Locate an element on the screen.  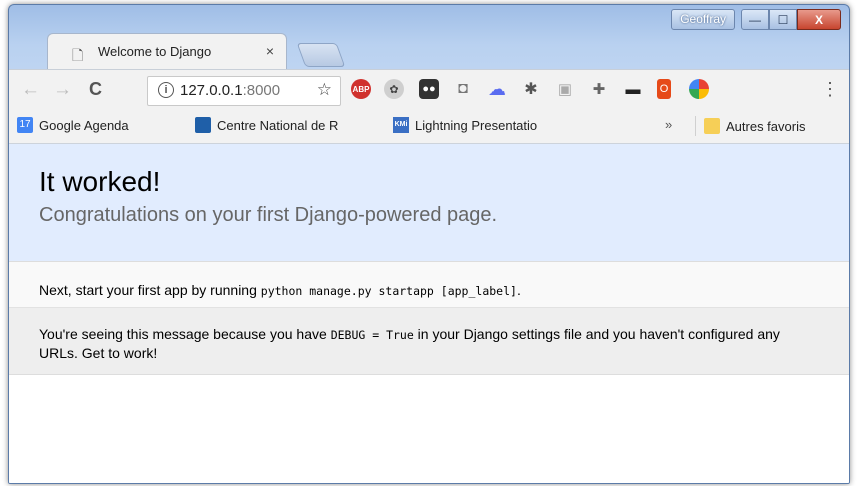
bookmark-label: Centre National de R is located at coordinates (278, 125).